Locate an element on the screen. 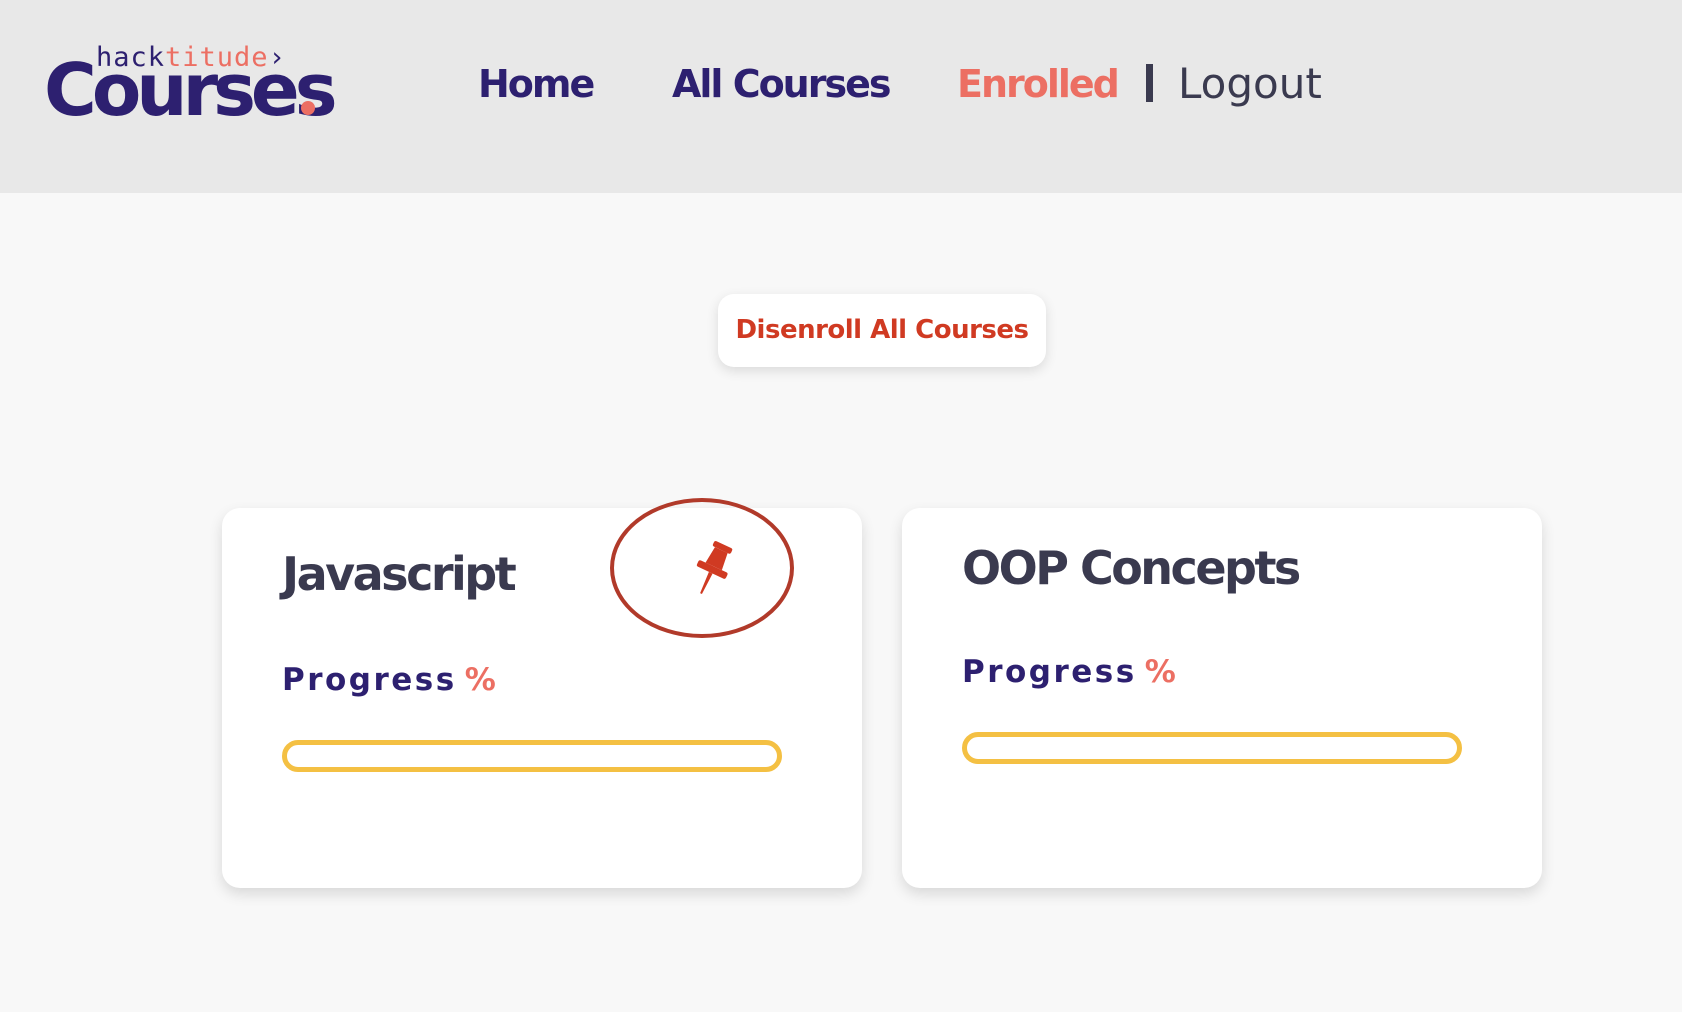  nav-divider is located at coordinates (1149, 83).